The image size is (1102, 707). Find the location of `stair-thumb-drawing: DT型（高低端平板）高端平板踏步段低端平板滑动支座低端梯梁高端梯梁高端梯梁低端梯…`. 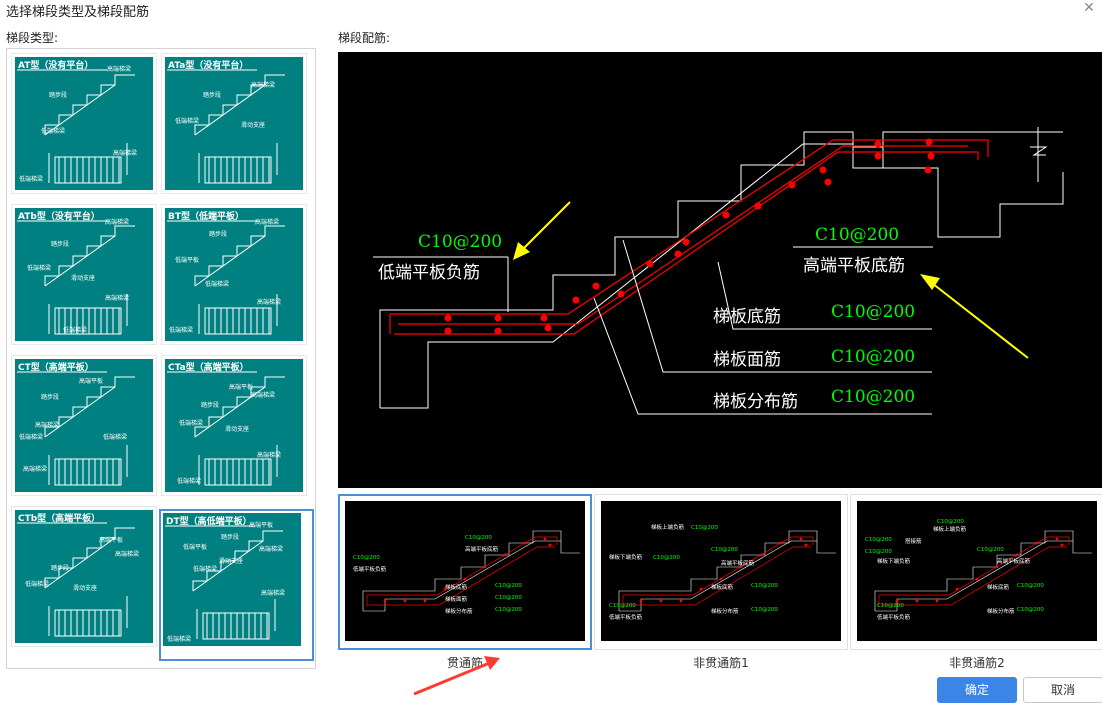

stair-thumb-drawing: DT型（高低端平板）高端平板踏步段低端平板滑动支座低端梯梁高端梯梁高端梯梁低端梯… is located at coordinates (232, 579).